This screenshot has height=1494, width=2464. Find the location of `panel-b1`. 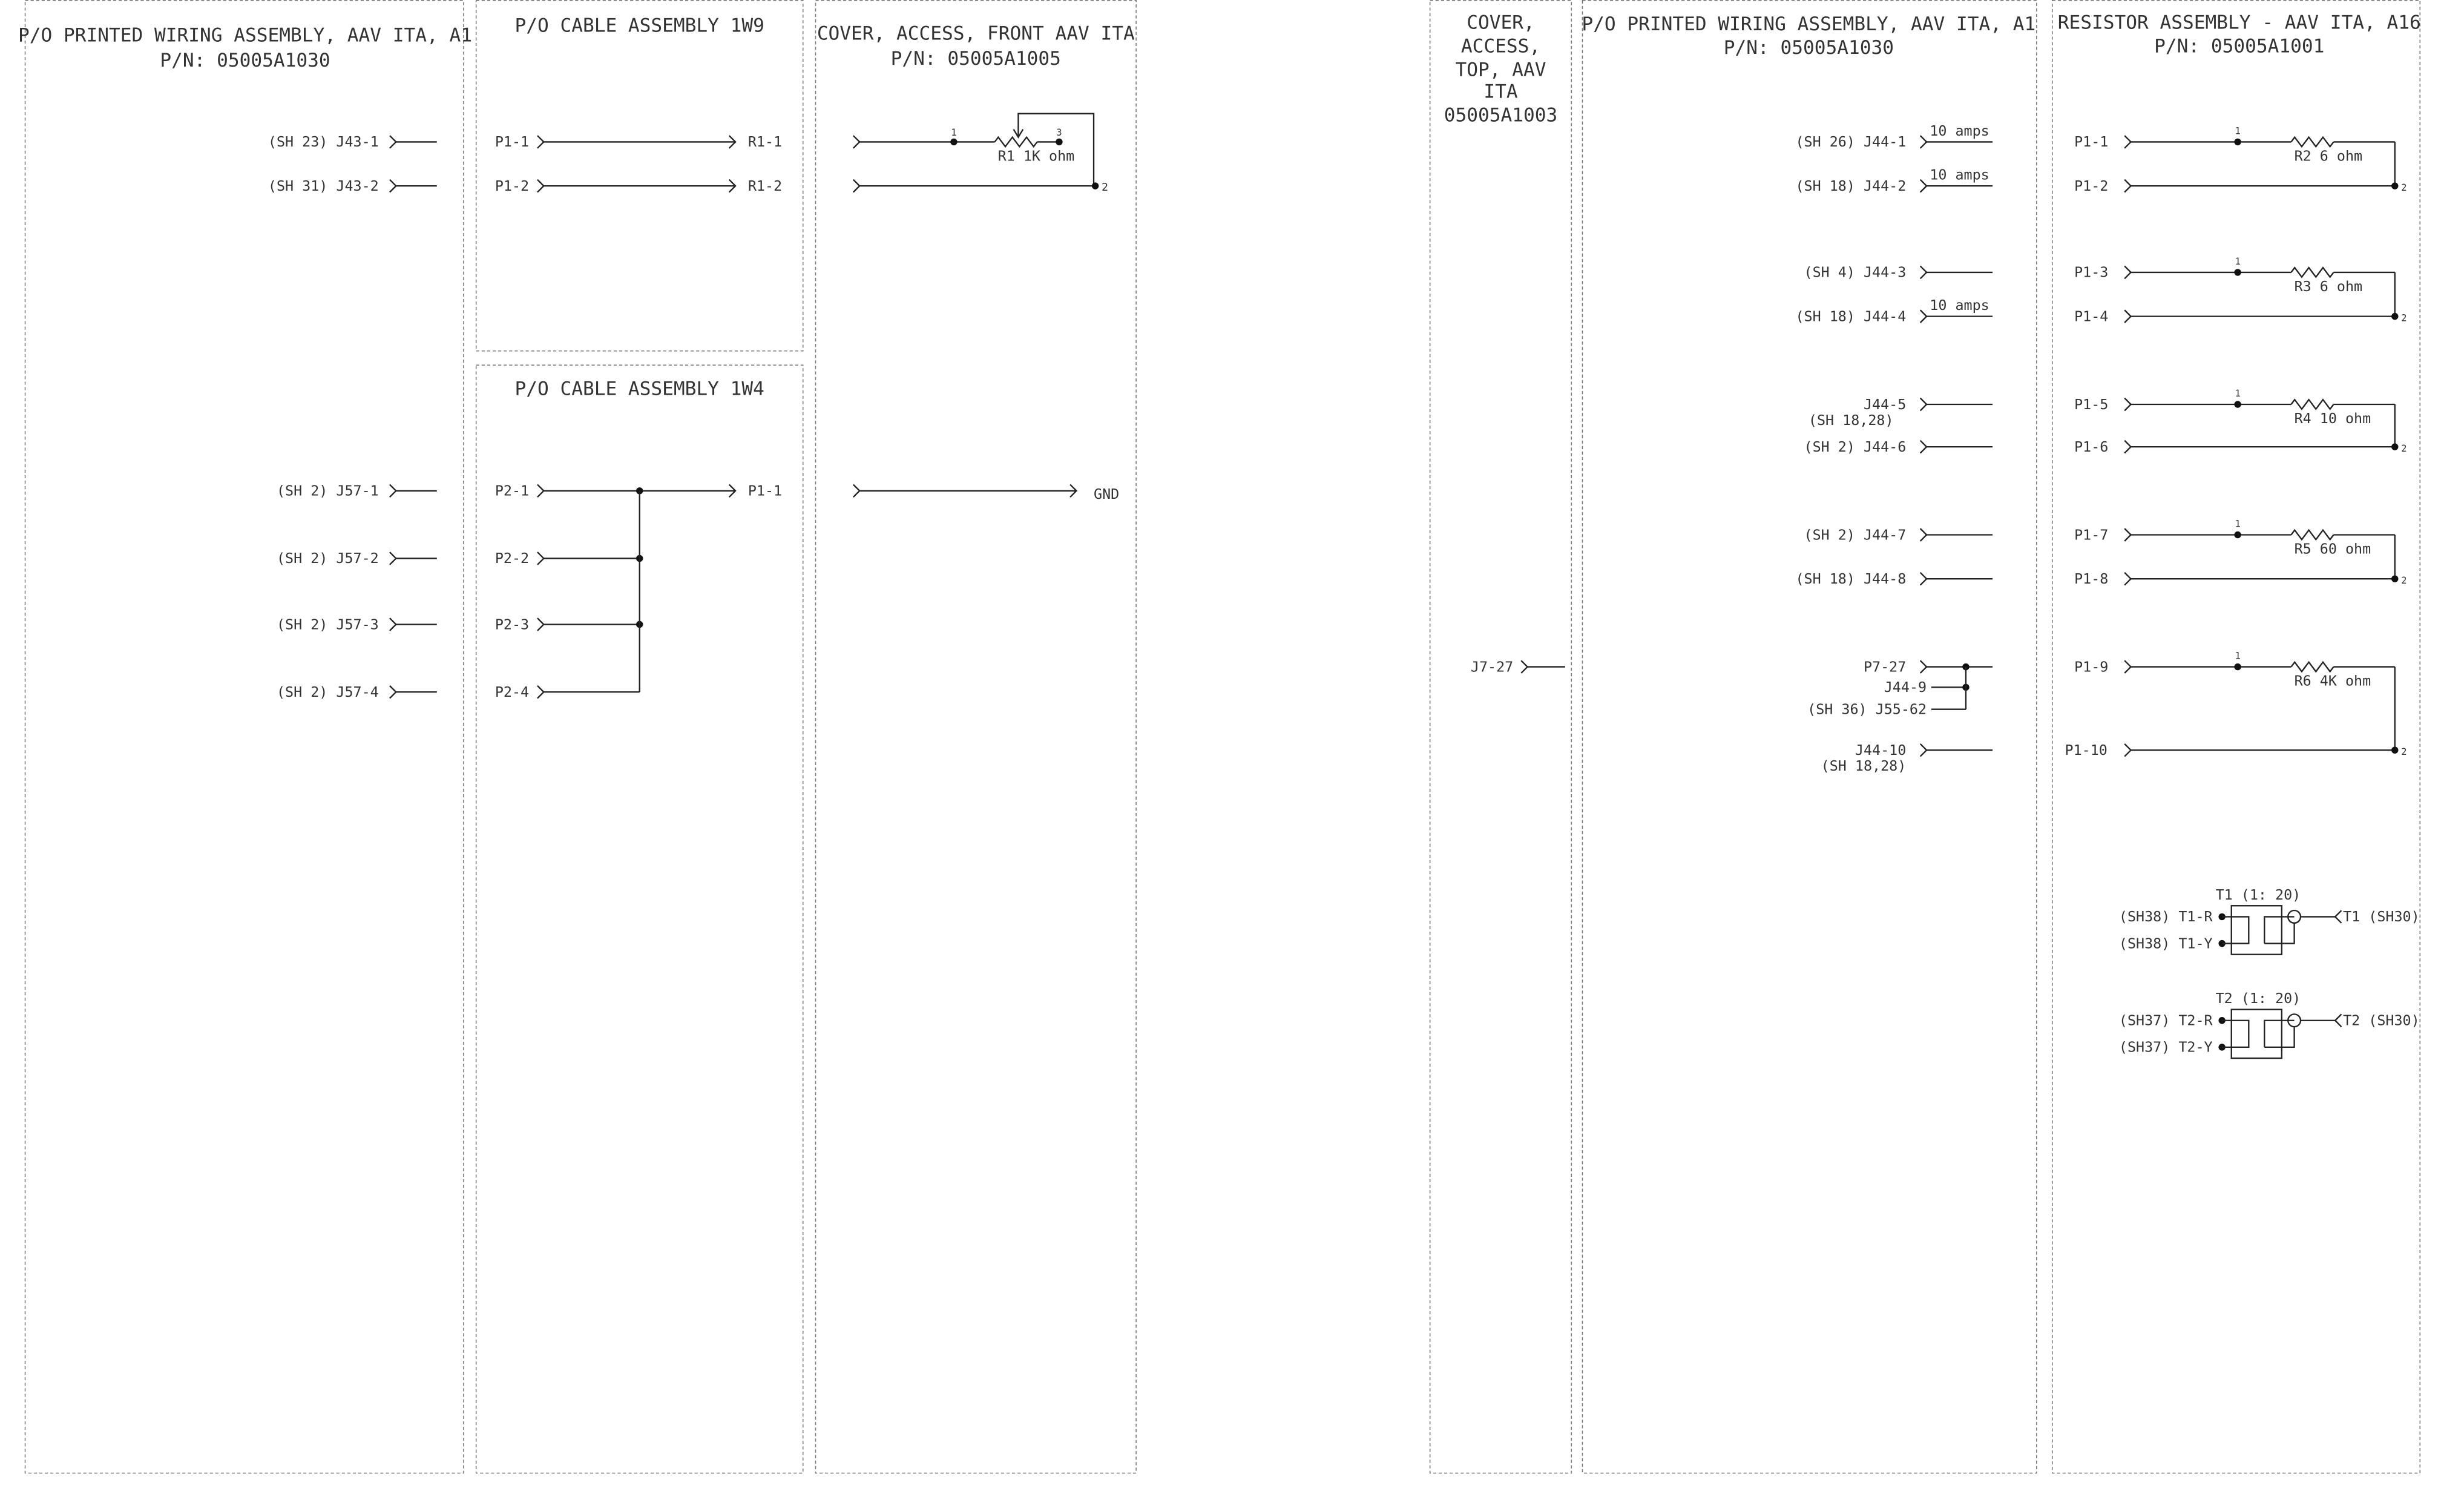

panel-b1 is located at coordinates (640, 176).